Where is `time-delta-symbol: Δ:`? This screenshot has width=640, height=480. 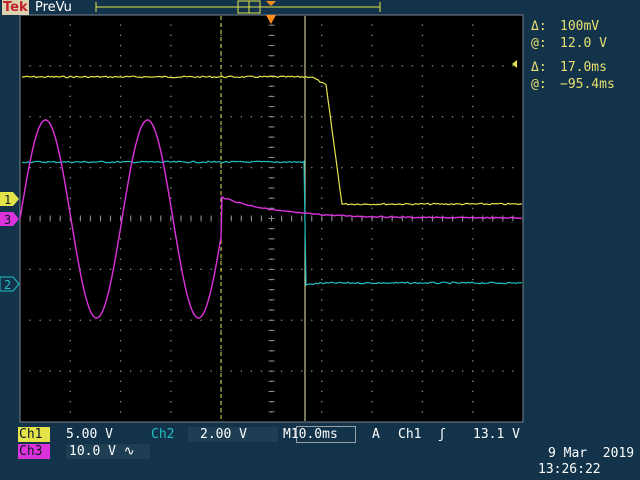 time-delta-symbol: Δ: is located at coordinates (539, 67).